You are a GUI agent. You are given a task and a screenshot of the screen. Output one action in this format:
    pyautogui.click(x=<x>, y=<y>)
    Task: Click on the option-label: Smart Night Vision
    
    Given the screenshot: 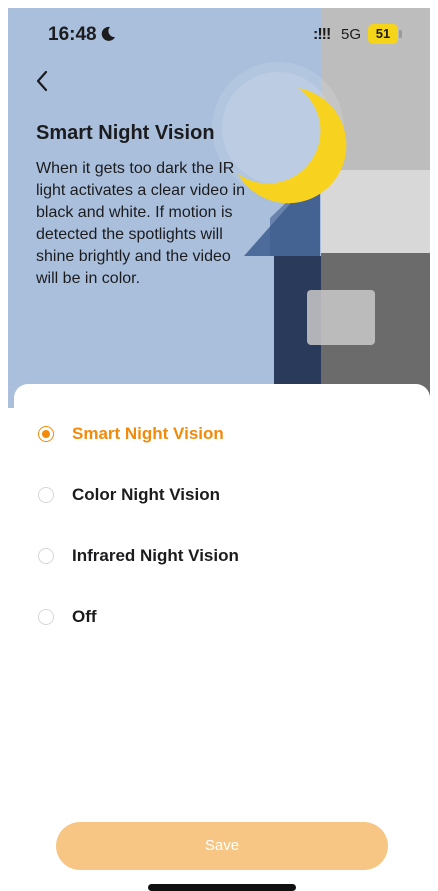 What is the action you would take?
    pyautogui.click(x=148, y=433)
    